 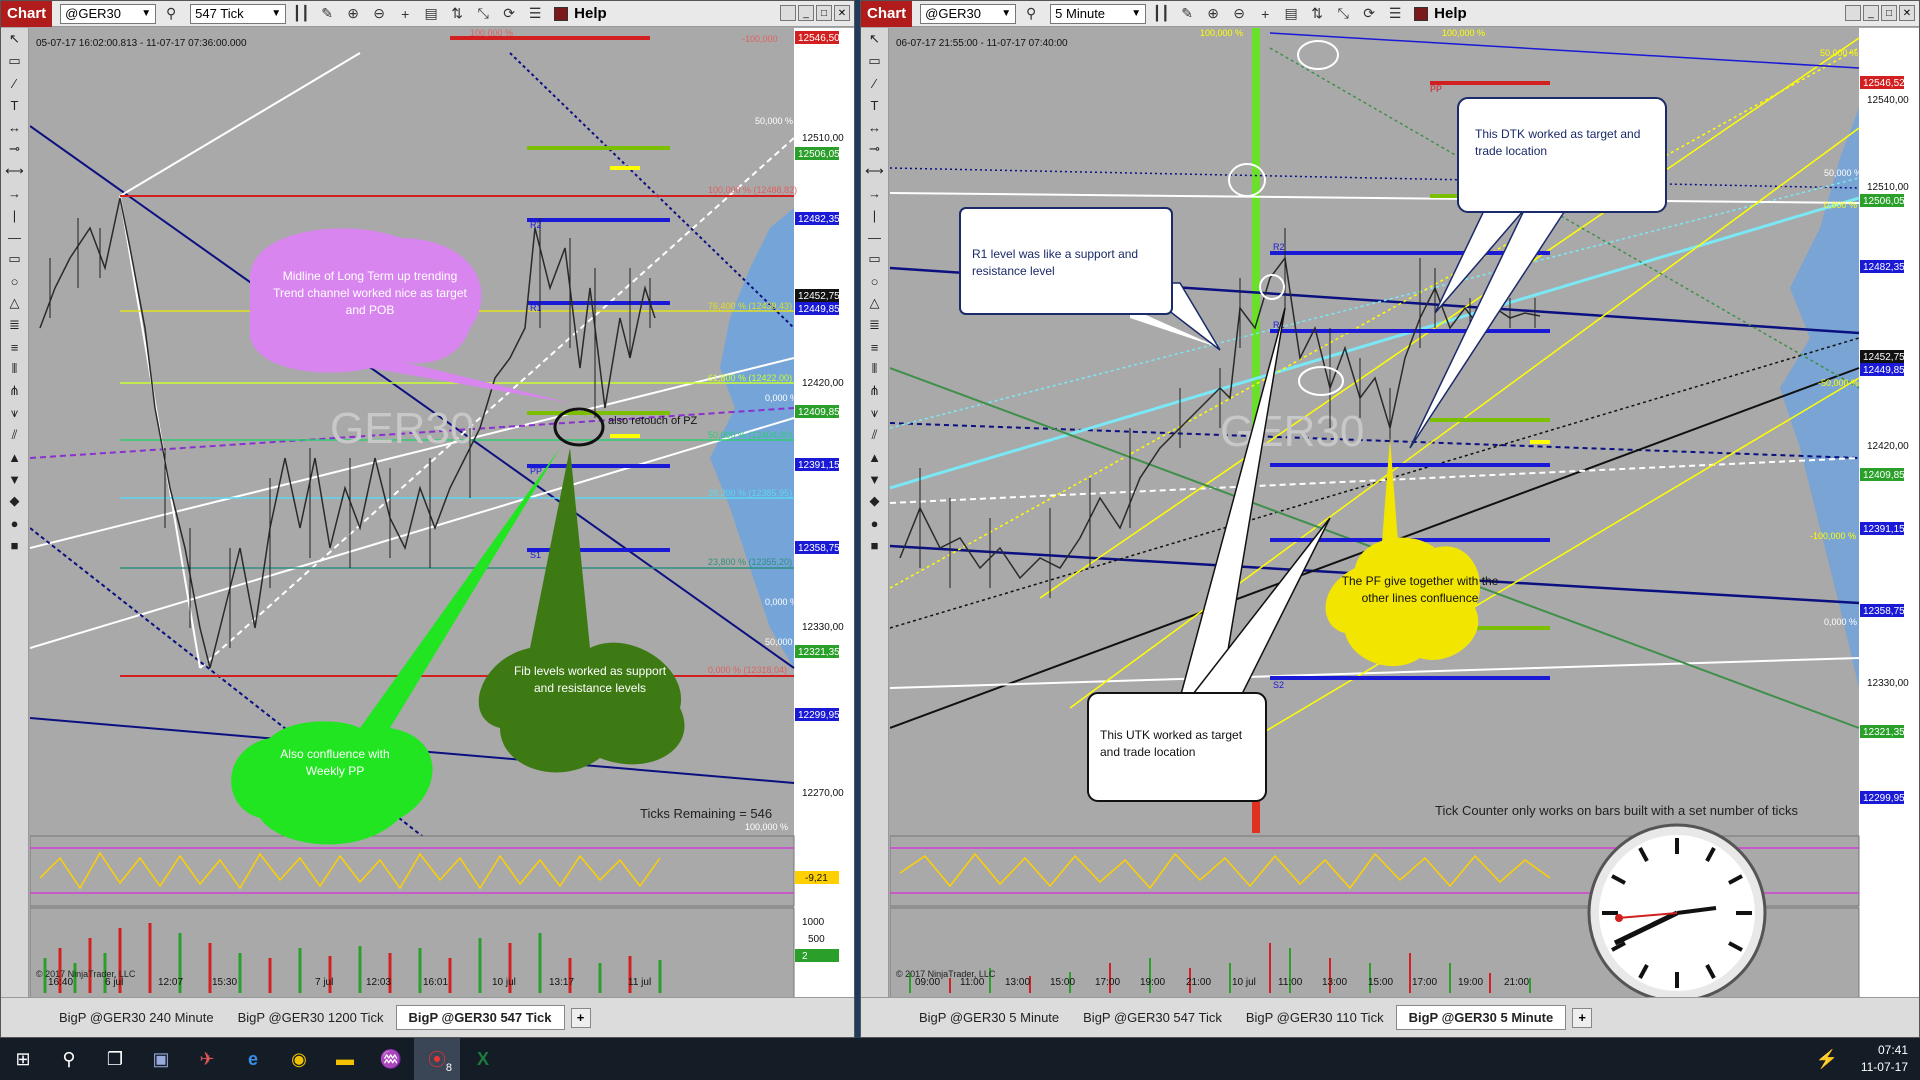 I want to click on app-icon: ▣, so click(x=161, y=1059).